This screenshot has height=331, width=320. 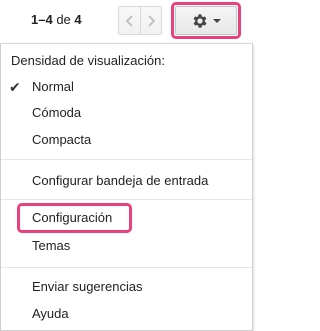 I want to click on menu-item-settings: Configuración, so click(x=126, y=218).